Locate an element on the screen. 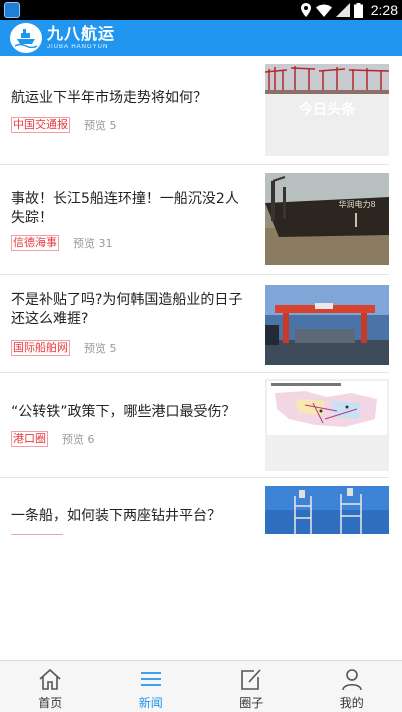 The width and height of the screenshot is (402, 712). news-title: 航运业下半年市场走势将如何？ is located at coordinates (130, 98).